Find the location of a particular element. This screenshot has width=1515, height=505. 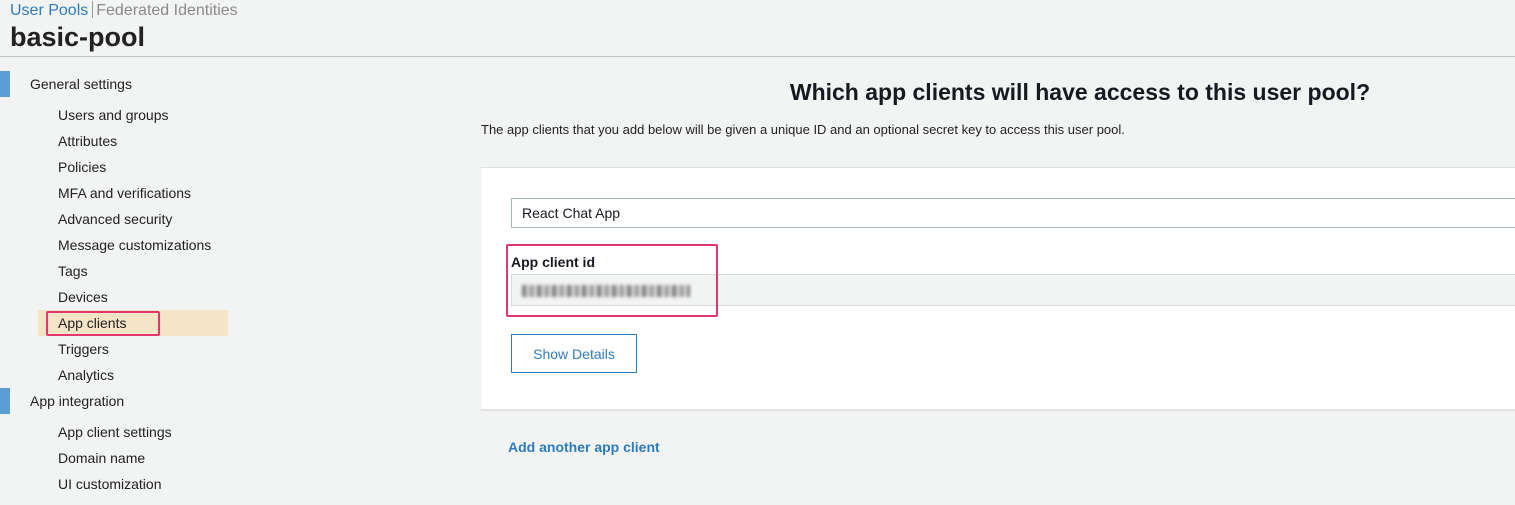

sidebar-item-devices: Devices is located at coordinates (133, 297).